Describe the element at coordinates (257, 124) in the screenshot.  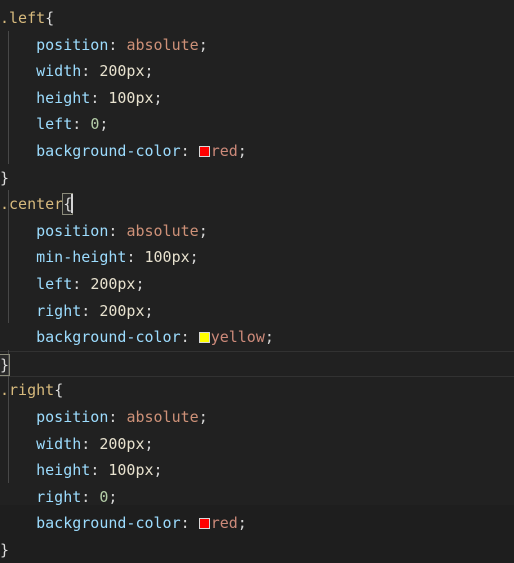
I see `code-line: left: 0;` at that location.